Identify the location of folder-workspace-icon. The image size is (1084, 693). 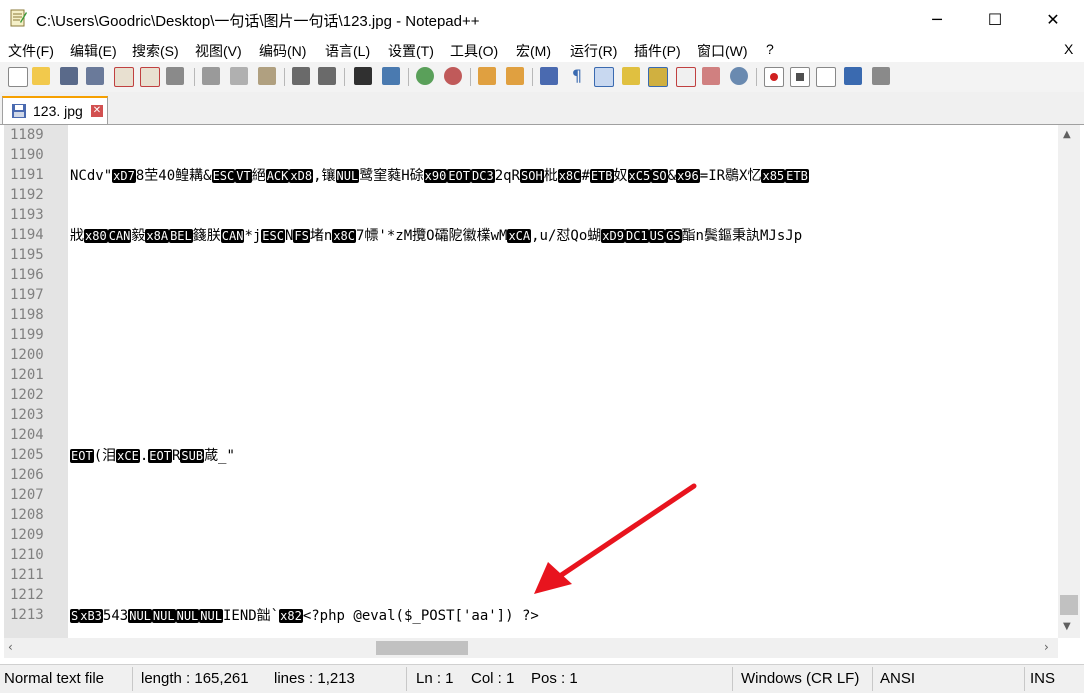
(711, 76).